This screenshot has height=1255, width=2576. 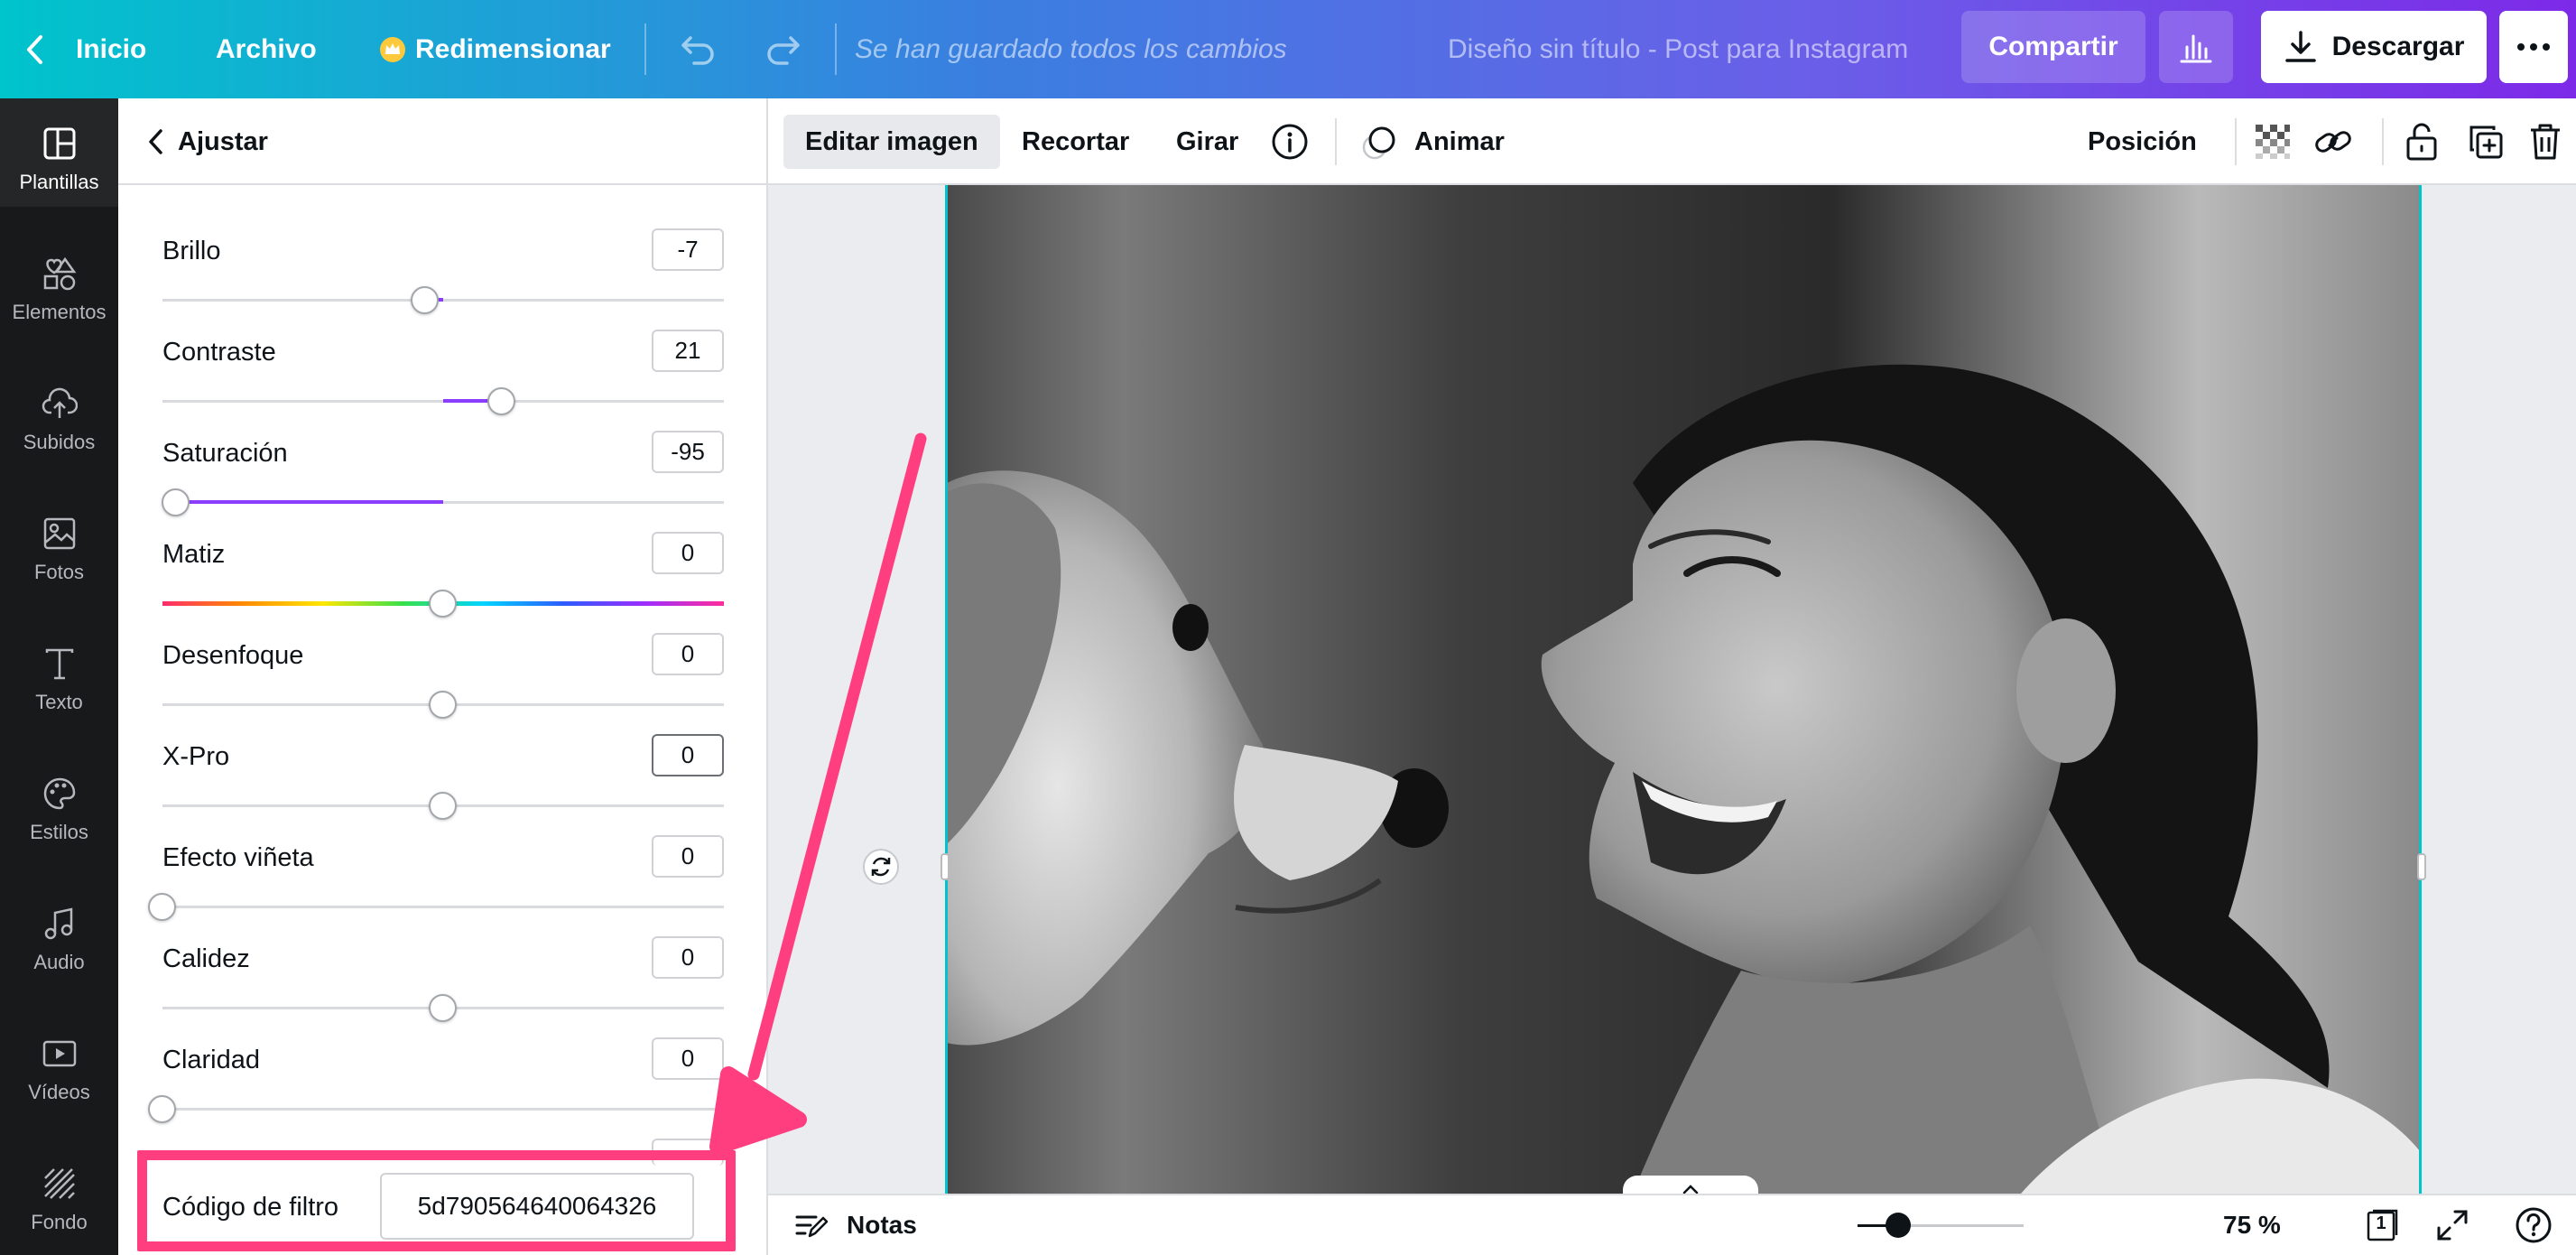 I want to click on rotate-button: Girar, so click(x=1207, y=141).